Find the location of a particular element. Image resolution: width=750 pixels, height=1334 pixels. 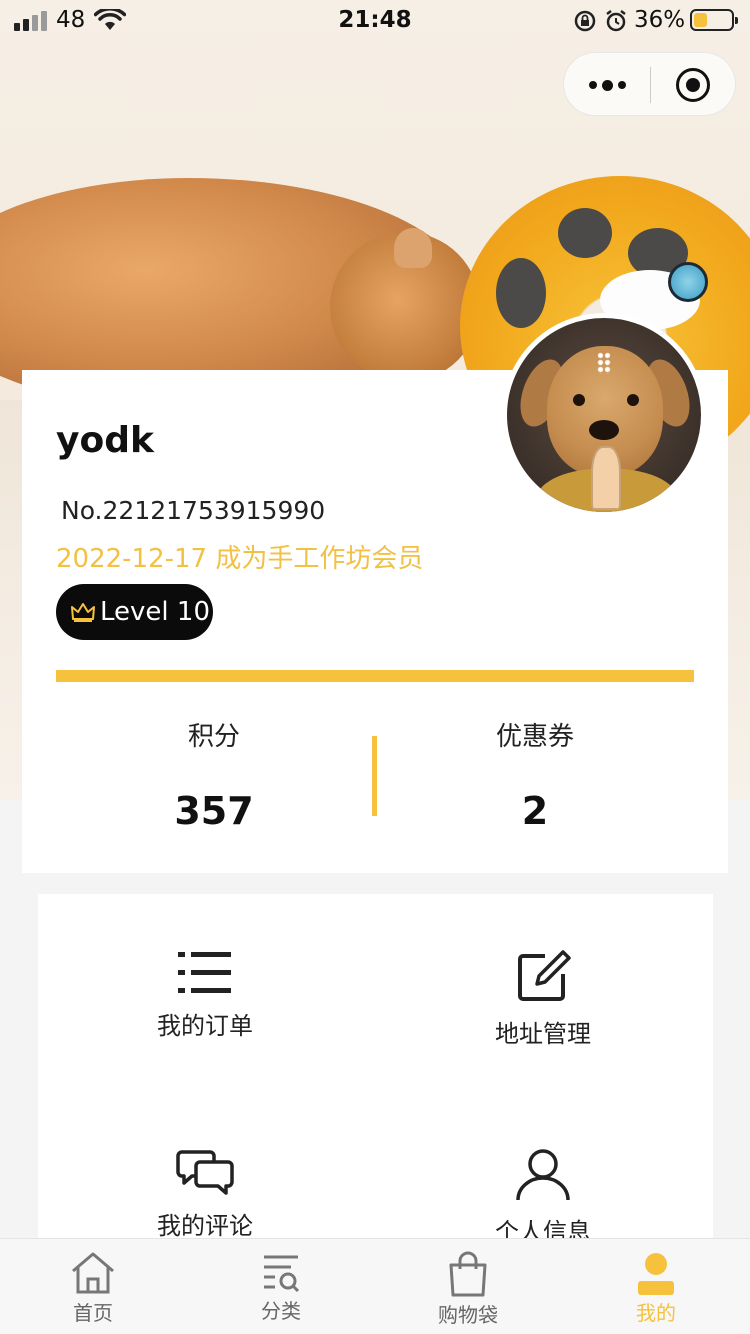

my-orders-label: 我的订单 is located at coordinates (205, 1026).